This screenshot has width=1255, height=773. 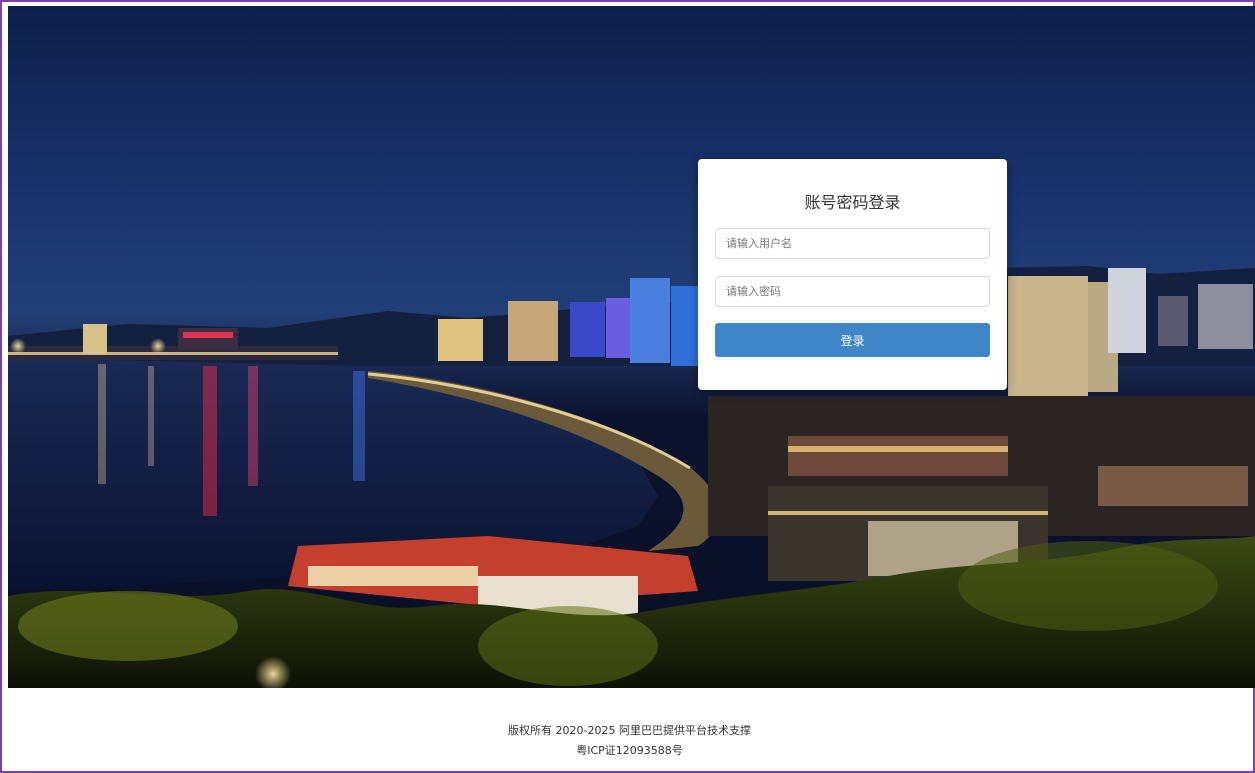 I want to click on copyright-text: 版权所有 2020-2025 阿里巴巴提供平台技术支撑, so click(x=629, y=730).